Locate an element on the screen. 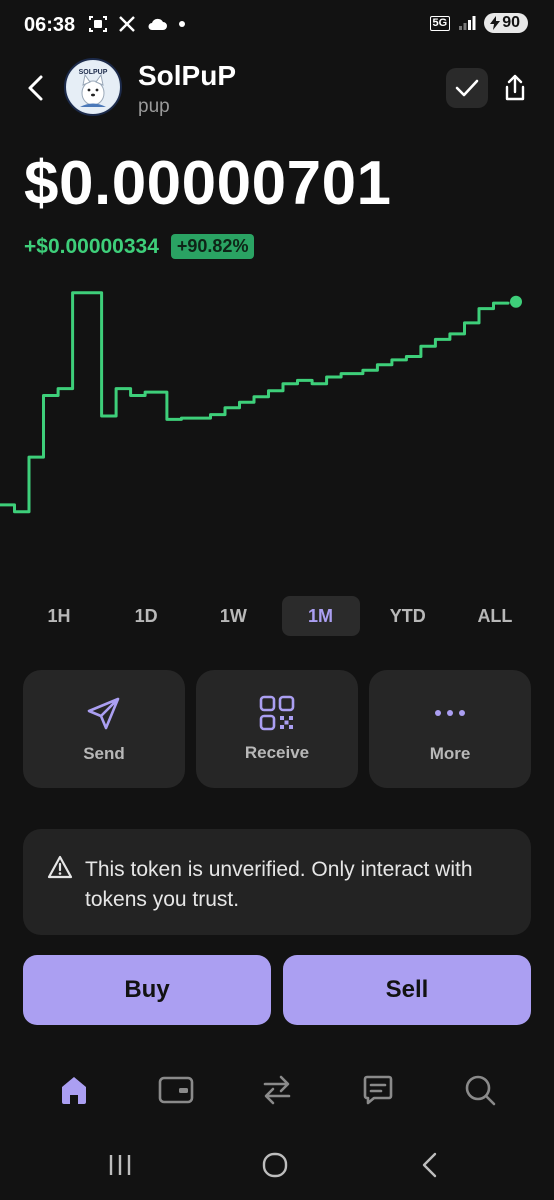 This screenshot has height=1200, width=554. nav-search is located at coordinates (480, 1090).